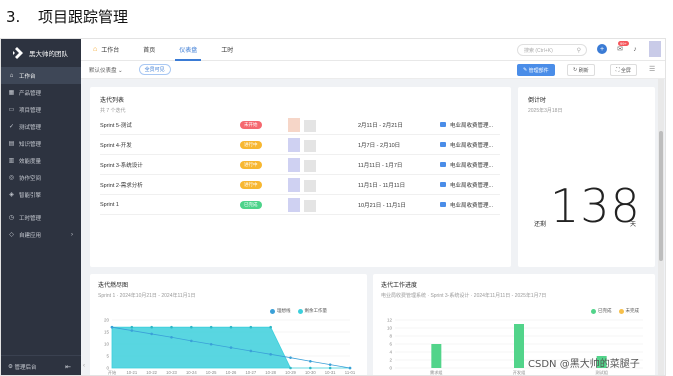  What do you see at coordinates (601, 311) in the screenshot?
I see `legend-item: 已完成` at bounding box center [601, 311].